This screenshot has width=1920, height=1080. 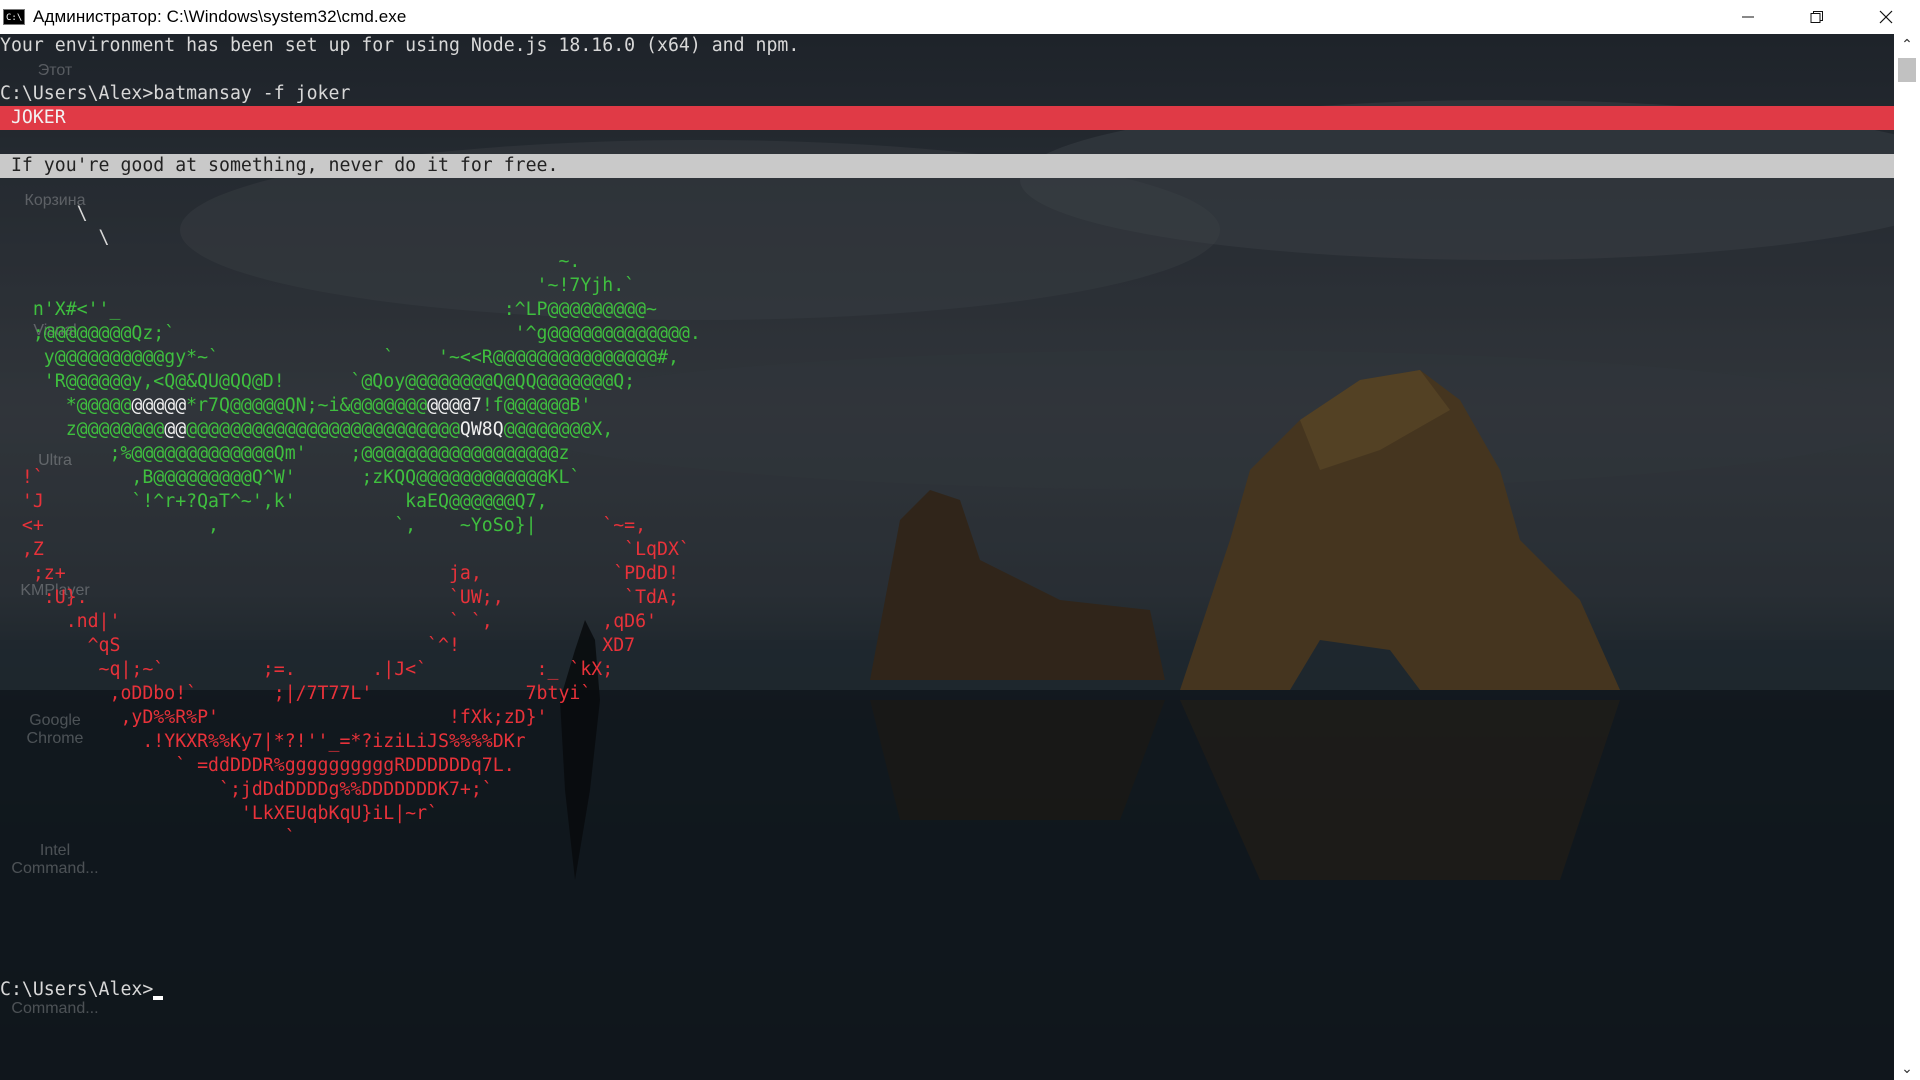 I want to click on ascii-art-line: <+ , `, ~YoSo}| `~=,, so click(x=323, y=526).